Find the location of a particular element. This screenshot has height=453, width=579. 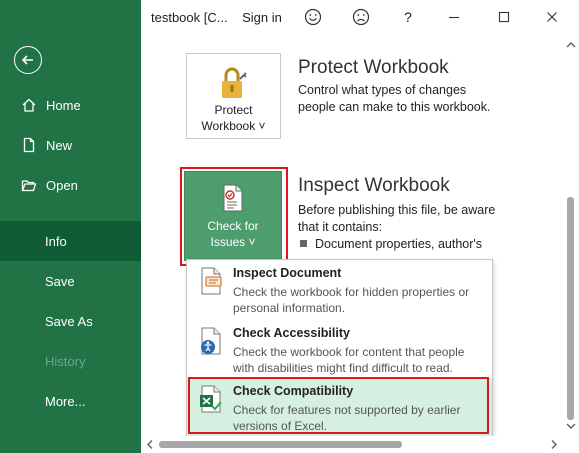

sidebar-item-label: Info is located at coordinates (56, 241).